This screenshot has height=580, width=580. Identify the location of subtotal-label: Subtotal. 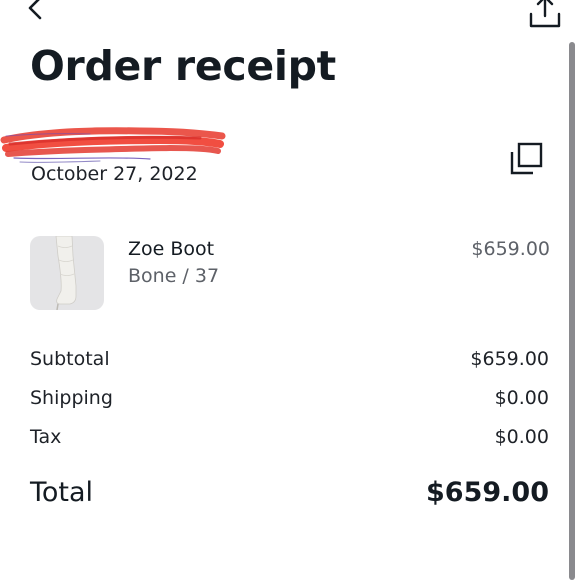
(70, 359).